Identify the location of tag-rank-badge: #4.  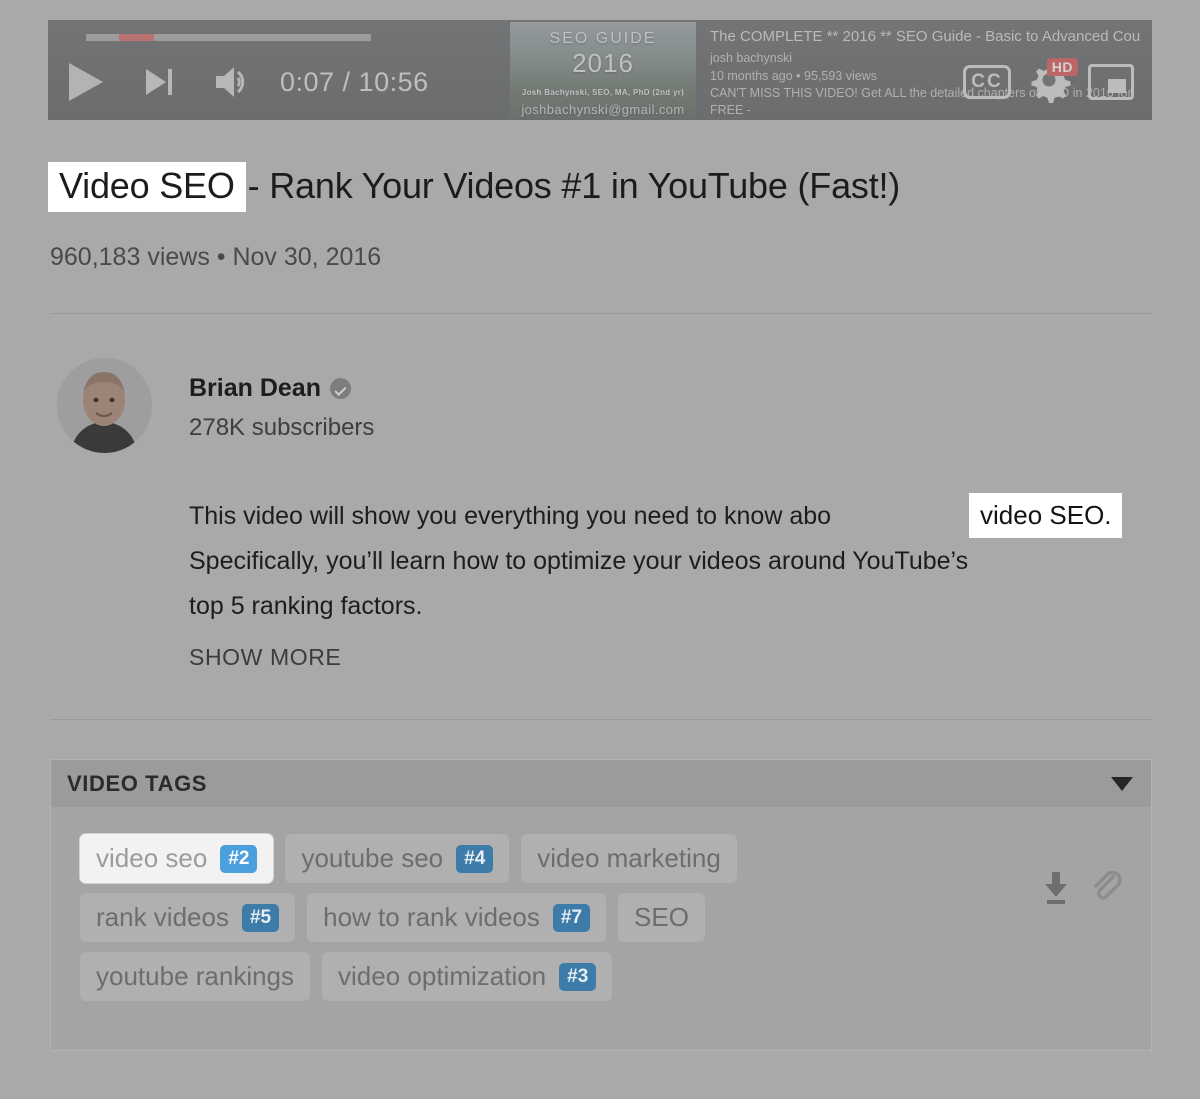
(475, 858).